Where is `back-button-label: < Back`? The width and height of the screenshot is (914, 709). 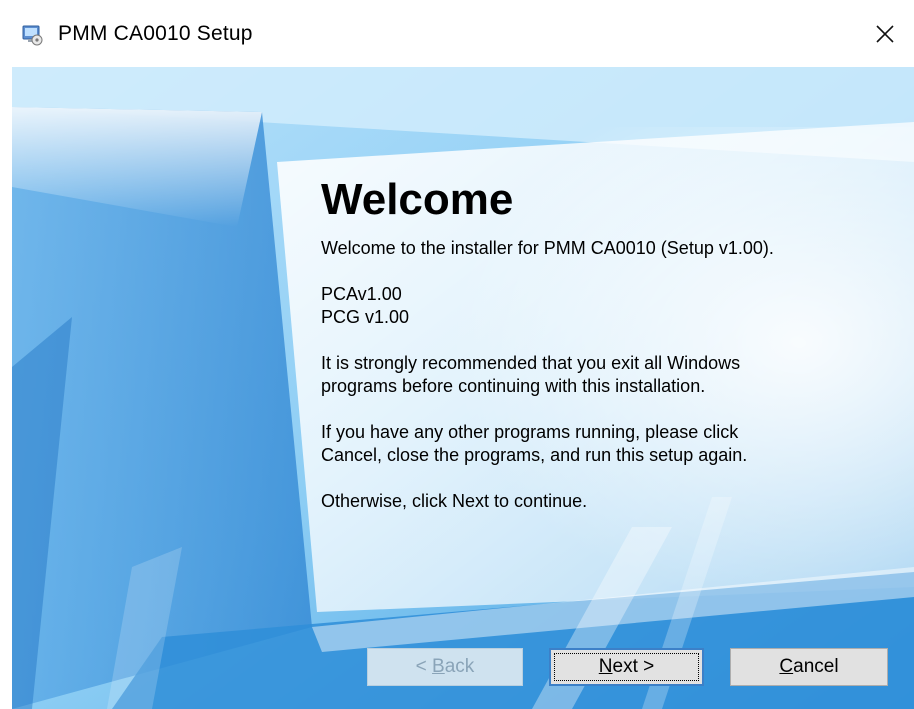
back-button-label: < Back is located at coordinates (445, 667).